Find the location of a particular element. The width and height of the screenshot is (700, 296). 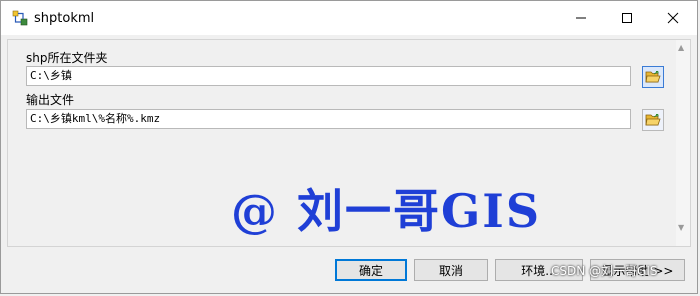

output-file-input: C:\乡镇kml\%名称%.kmz is located at coordinates (328, 119).